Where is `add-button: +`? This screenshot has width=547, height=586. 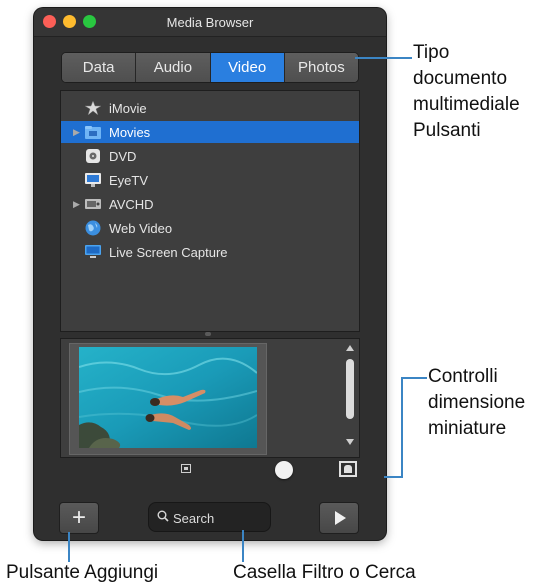 add-button: + is located at coordinates (79, 518).